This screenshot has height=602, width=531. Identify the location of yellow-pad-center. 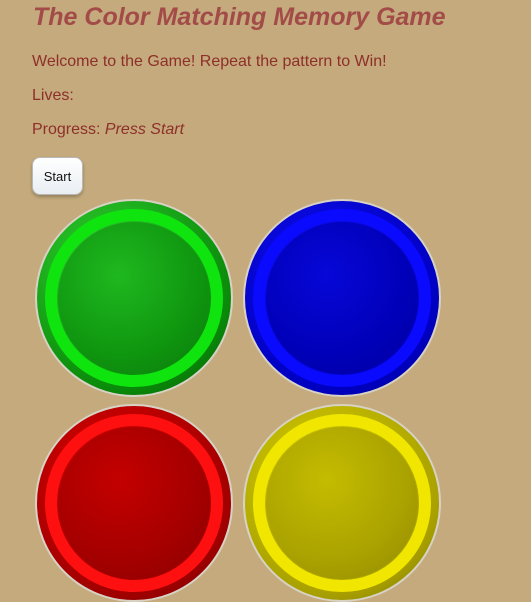
(342, 503).